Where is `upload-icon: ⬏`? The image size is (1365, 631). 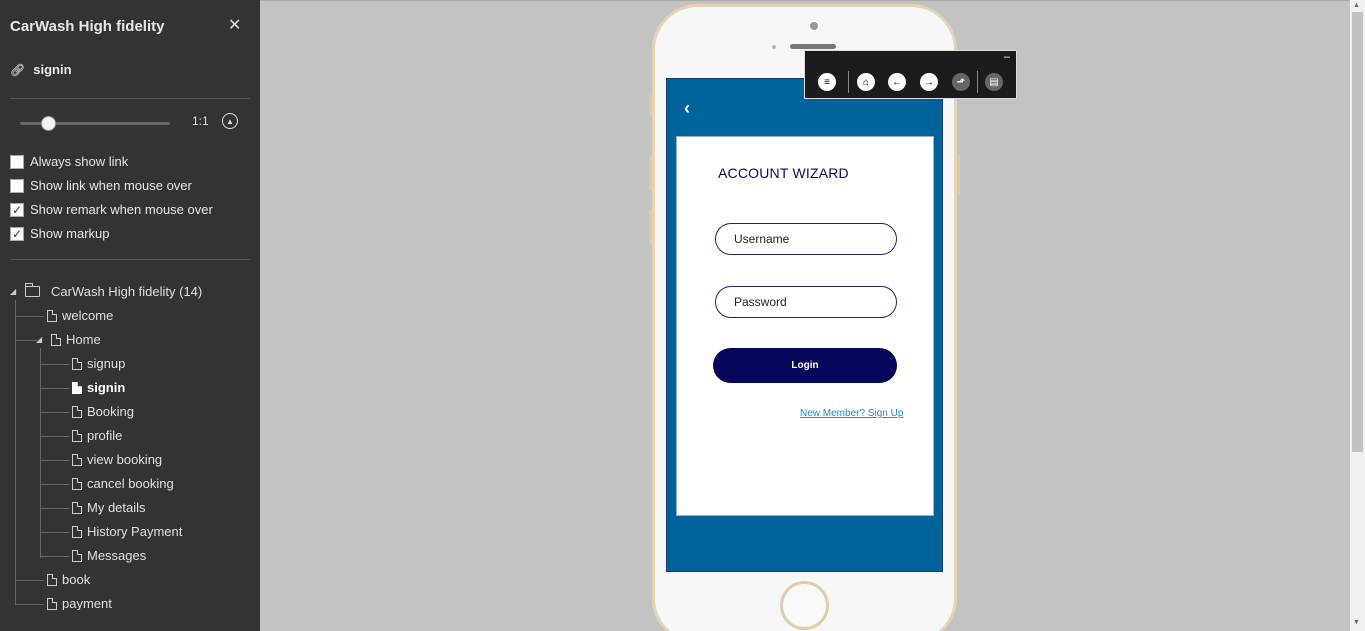 upload-icon: ⬏ is located at coordinates (961, 82).